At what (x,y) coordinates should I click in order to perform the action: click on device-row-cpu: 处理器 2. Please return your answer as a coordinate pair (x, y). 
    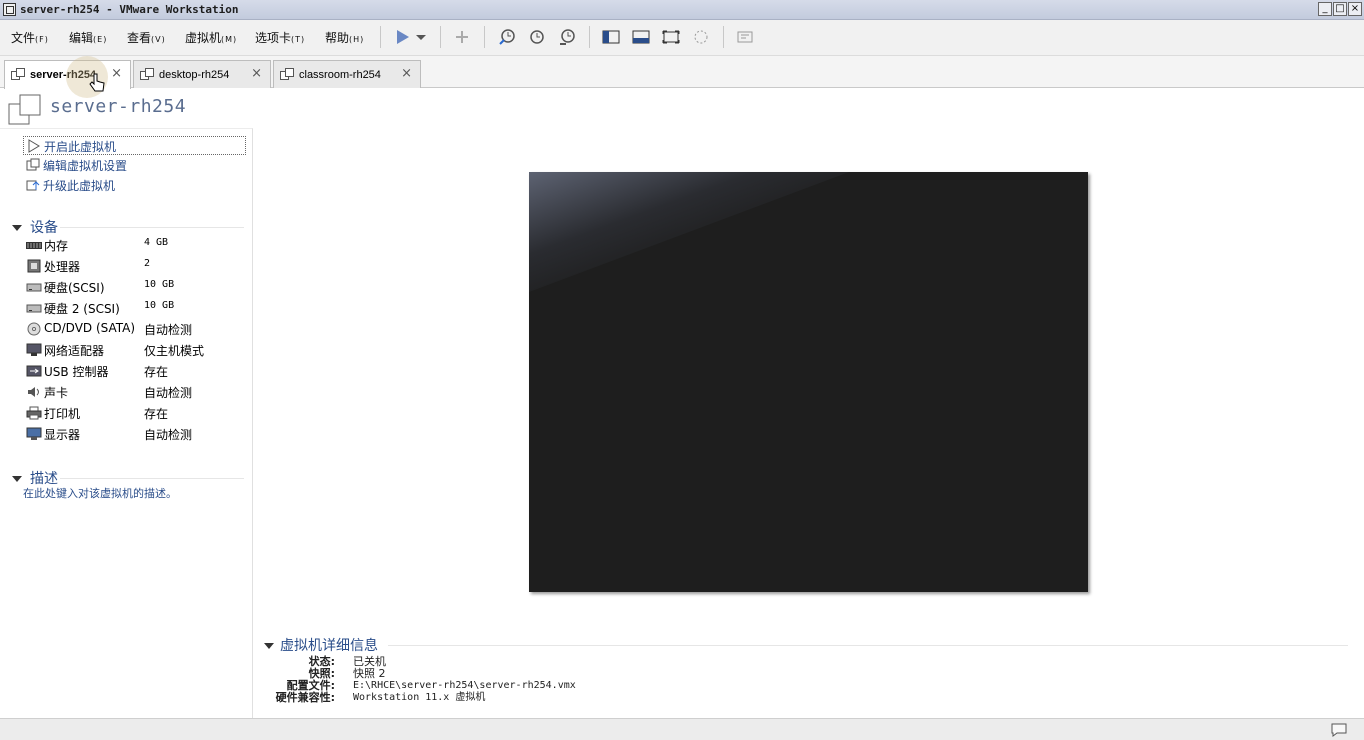
    Looking at the image, I should click on (136, 266).